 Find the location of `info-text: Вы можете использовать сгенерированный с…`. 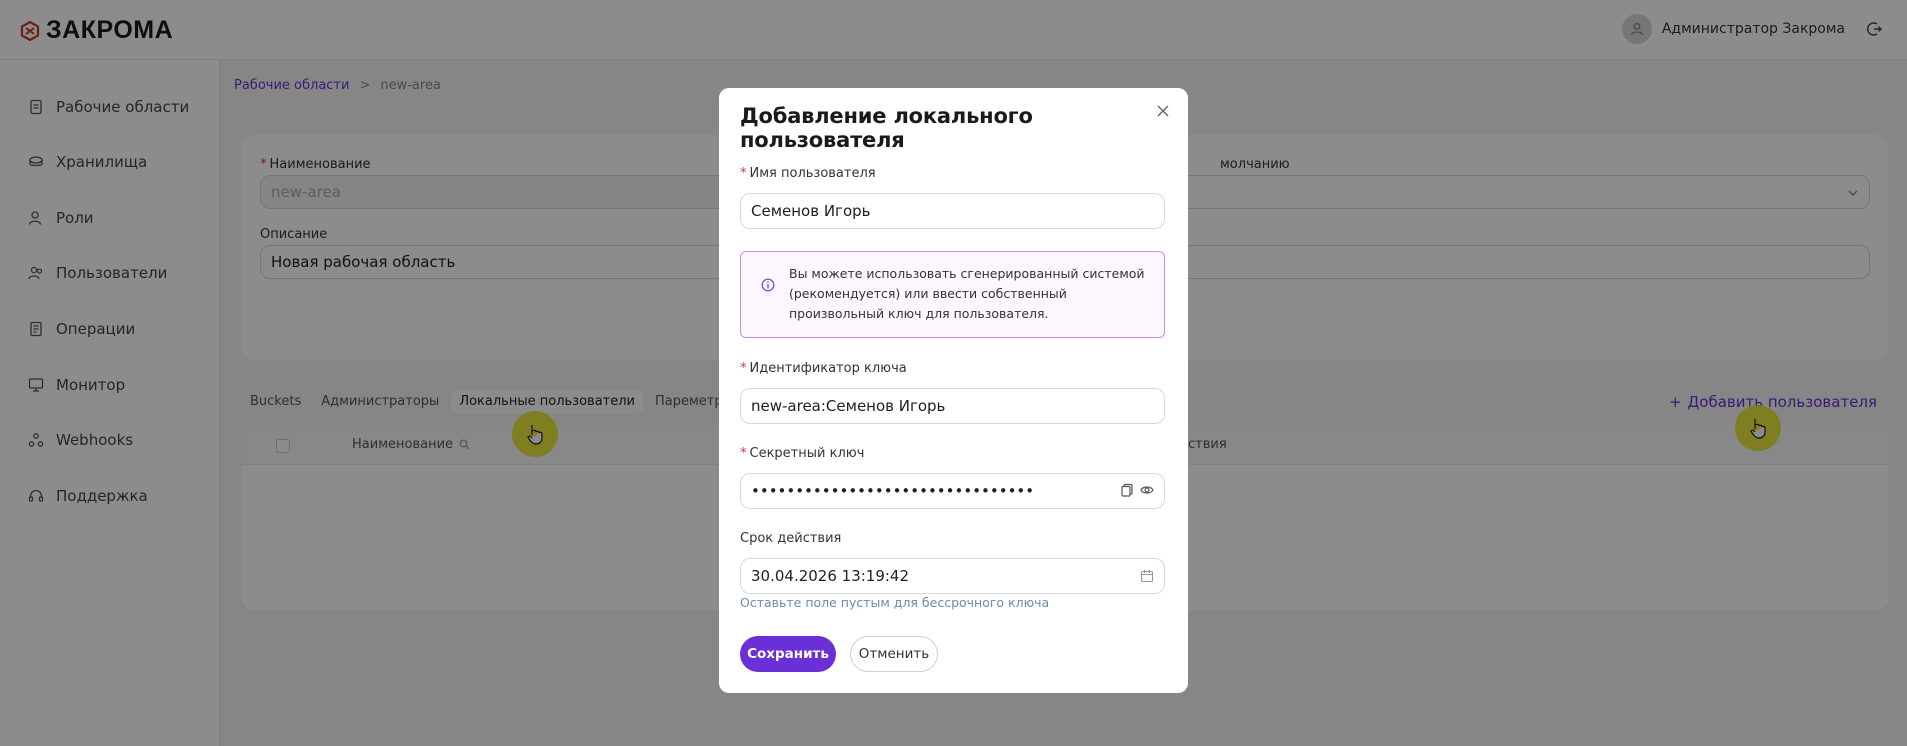

info-text: Вы можете использовать сгенерированный с… is located at coordinates (967, 293).